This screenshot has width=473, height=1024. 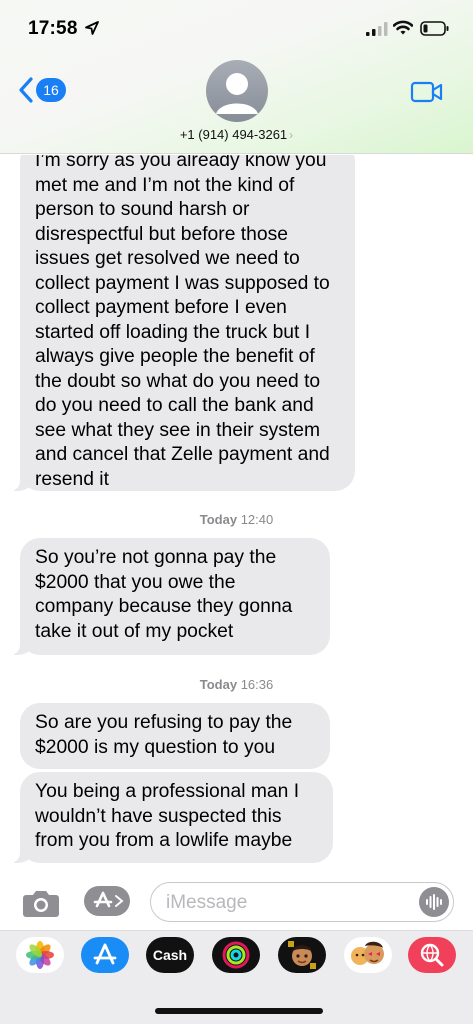 I want to click on animoji-button, so click(x=368, y=955).